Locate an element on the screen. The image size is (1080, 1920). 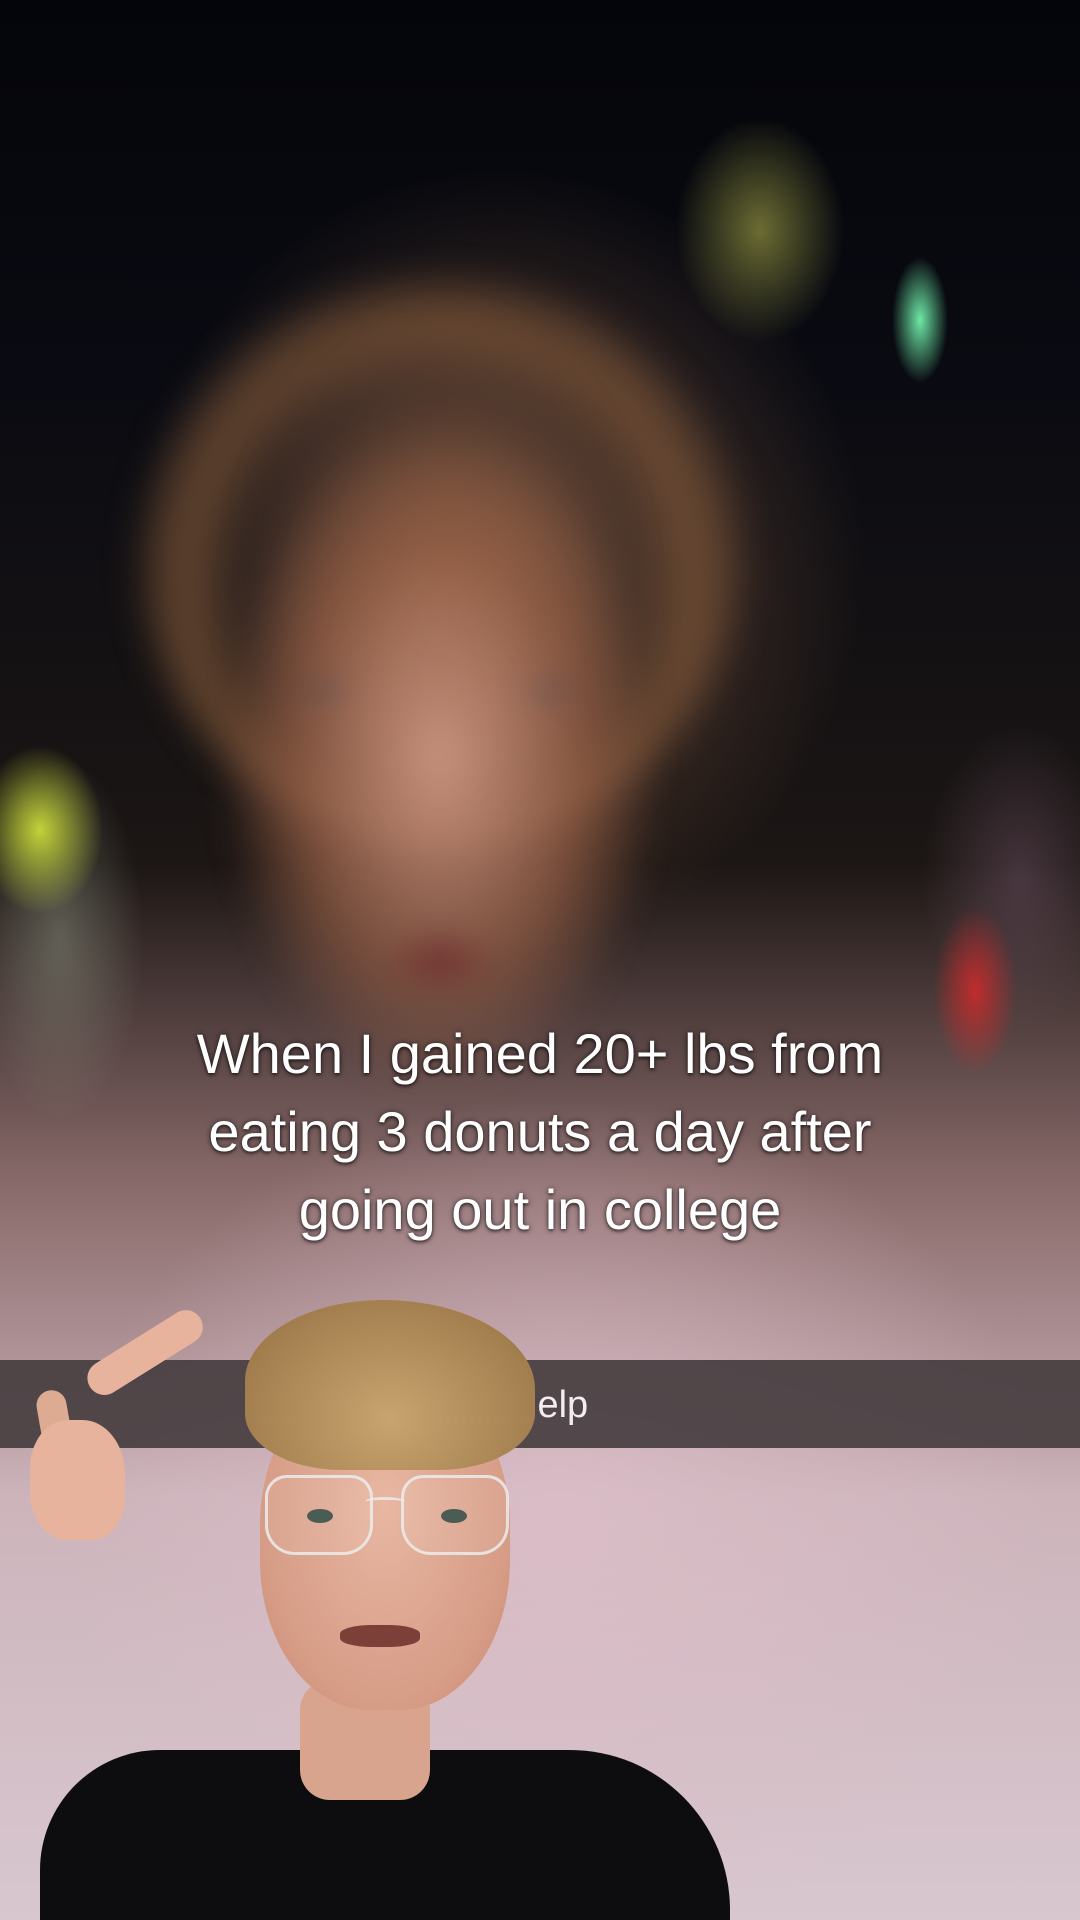
pointing-hand-icon is located at coordinates (120, 1421).